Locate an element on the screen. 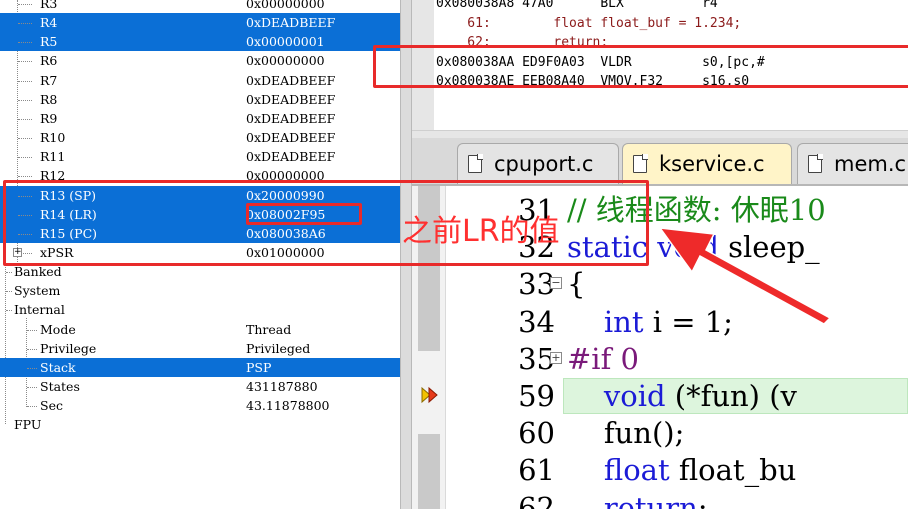  register-row: R14 (LR) 0x08002F95 is located at coordinates (200, 214).